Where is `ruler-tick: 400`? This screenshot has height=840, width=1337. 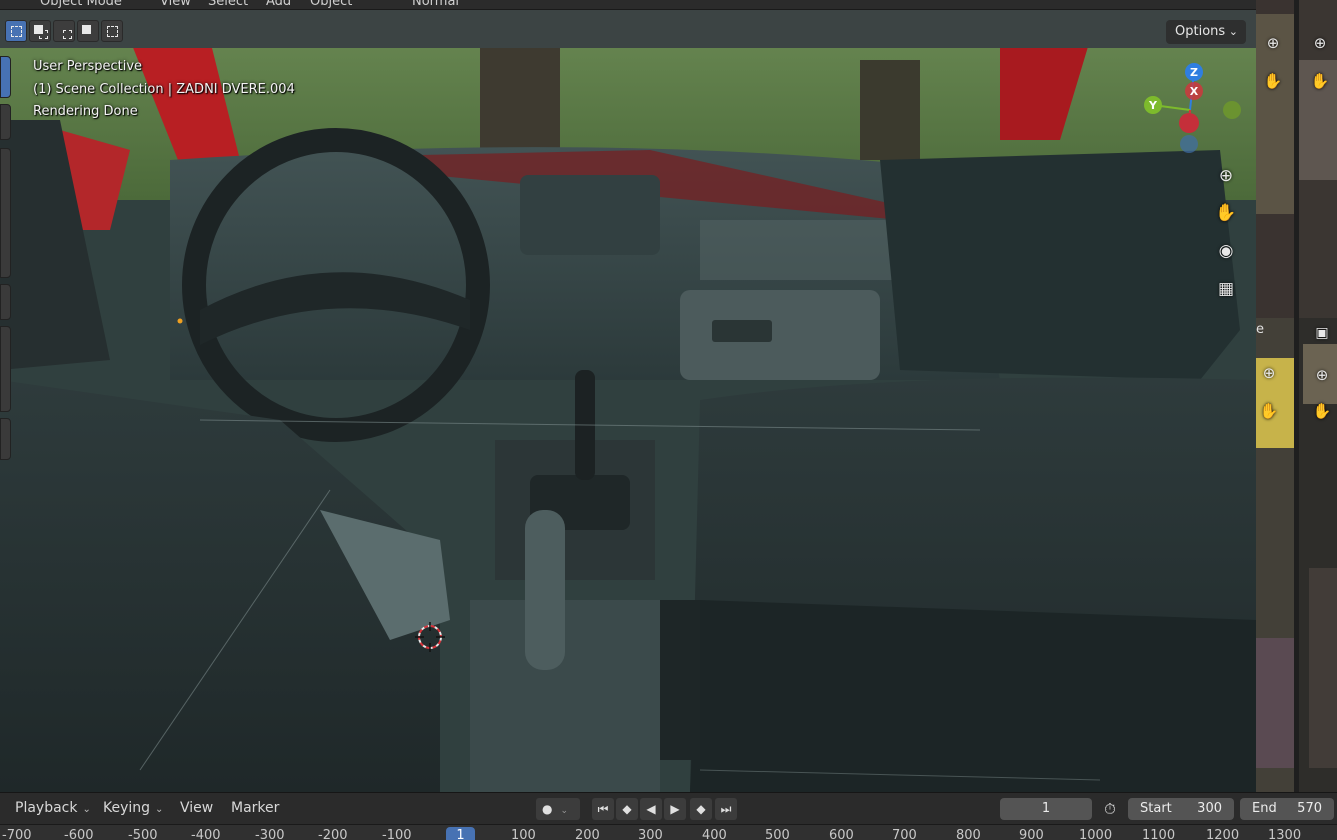
ruler-tick: 400 is located at coordinates (714, 834).